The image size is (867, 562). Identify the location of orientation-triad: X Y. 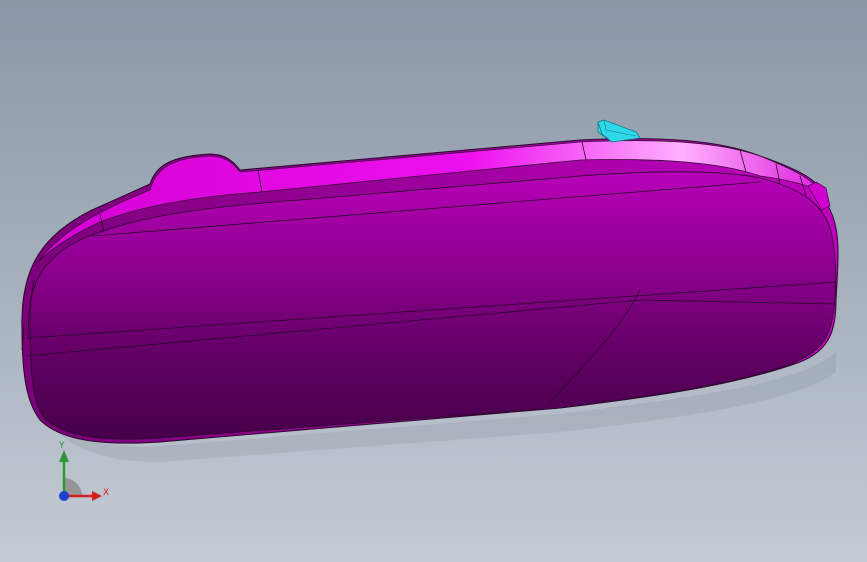
(85, 475).